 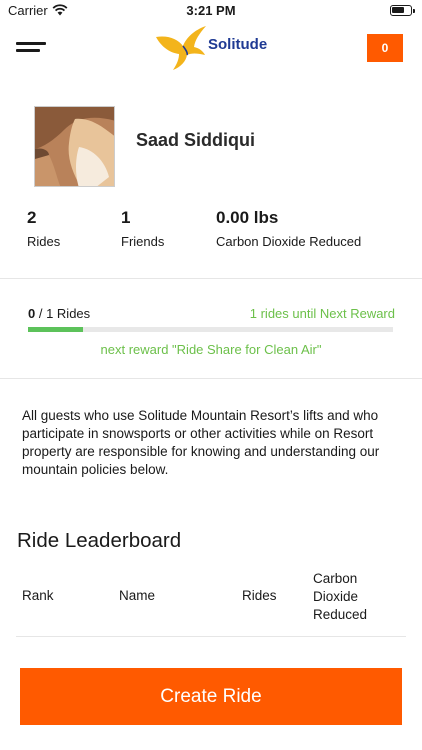 What do you see at coordinates (142, 228) in the screenshot?
I see `stat-friends: 1 Friends` at bounding box center [142, 228].